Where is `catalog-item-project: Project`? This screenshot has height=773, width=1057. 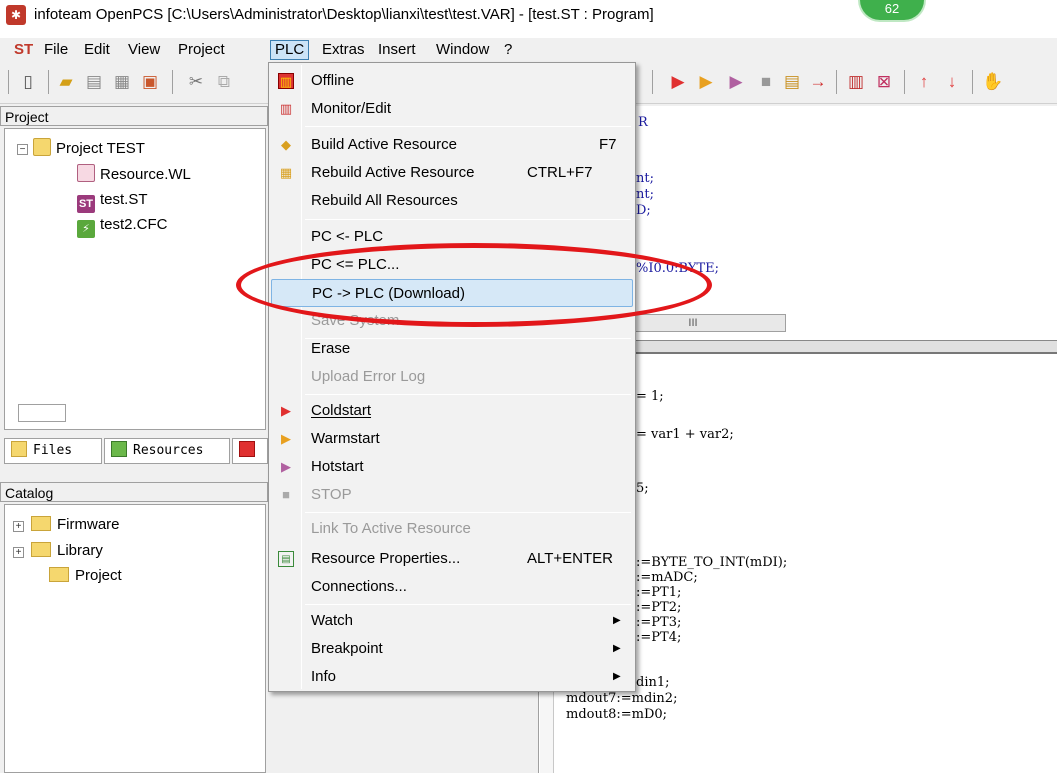 catalog-item-project: Project is located at coordinates (85, 576).